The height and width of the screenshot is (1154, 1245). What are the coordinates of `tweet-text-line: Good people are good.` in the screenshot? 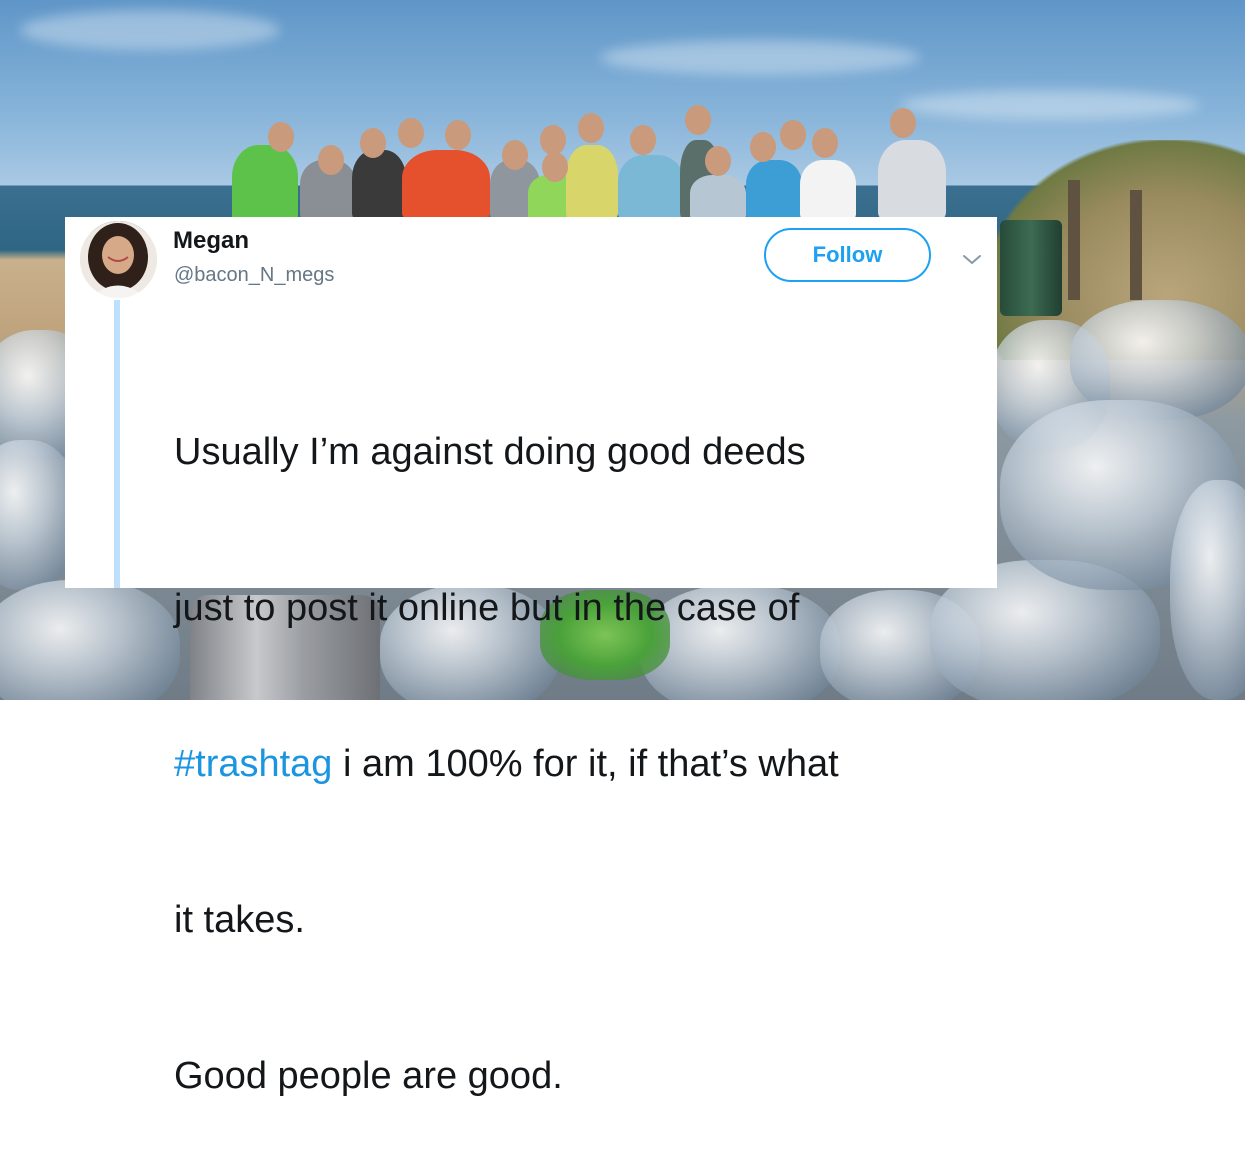 It's located at (368, 1076).